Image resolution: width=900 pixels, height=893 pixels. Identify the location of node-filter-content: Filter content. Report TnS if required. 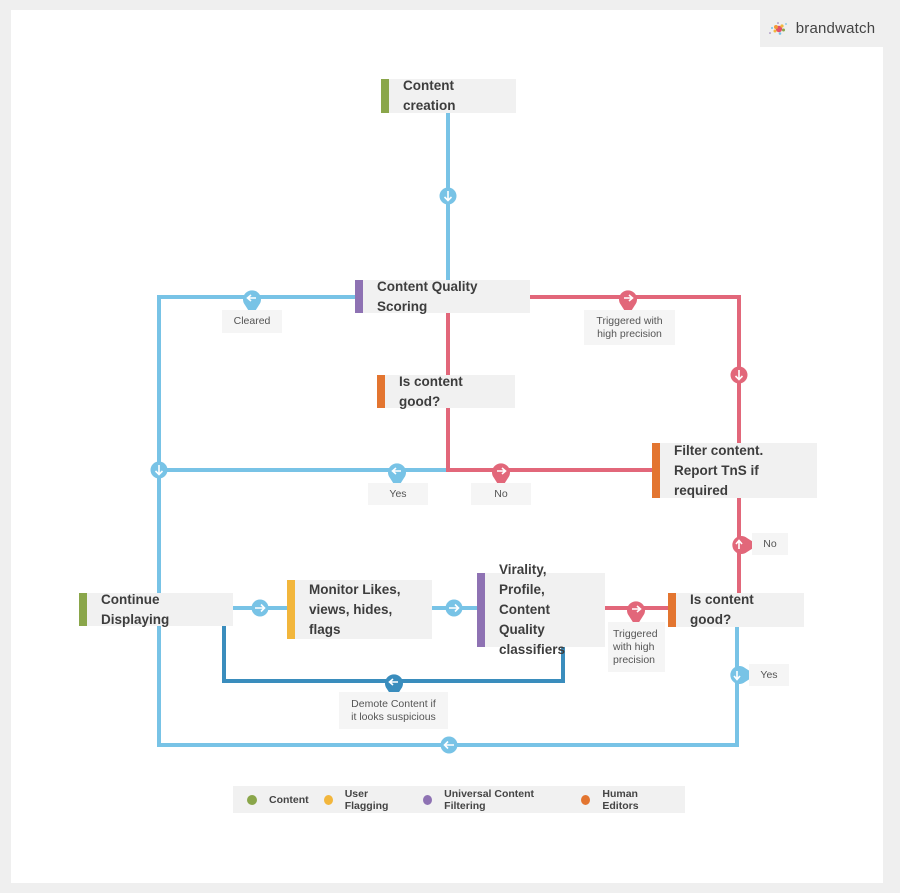
(734, 470).